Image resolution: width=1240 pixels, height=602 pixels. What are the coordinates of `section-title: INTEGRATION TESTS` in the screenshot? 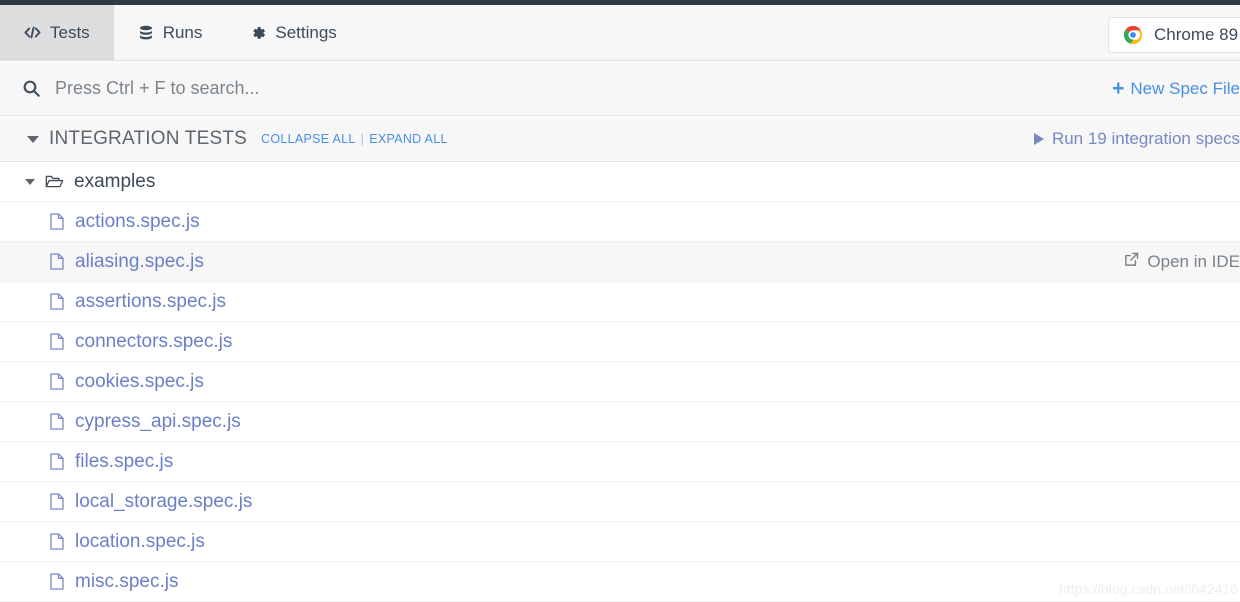 It's located at (148, 138).